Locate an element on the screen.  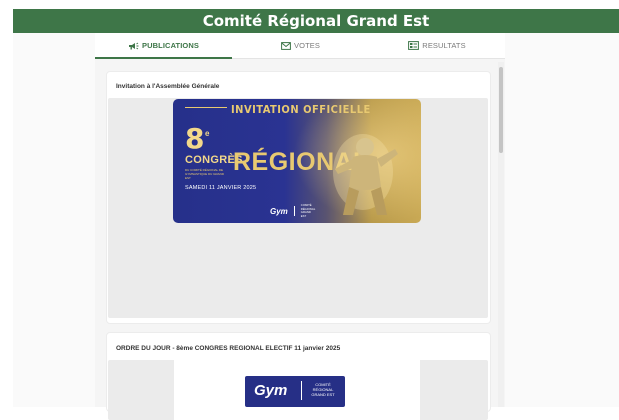
poster-header: INVITATION OFFICIELLE is located at coordinates (301, 109).